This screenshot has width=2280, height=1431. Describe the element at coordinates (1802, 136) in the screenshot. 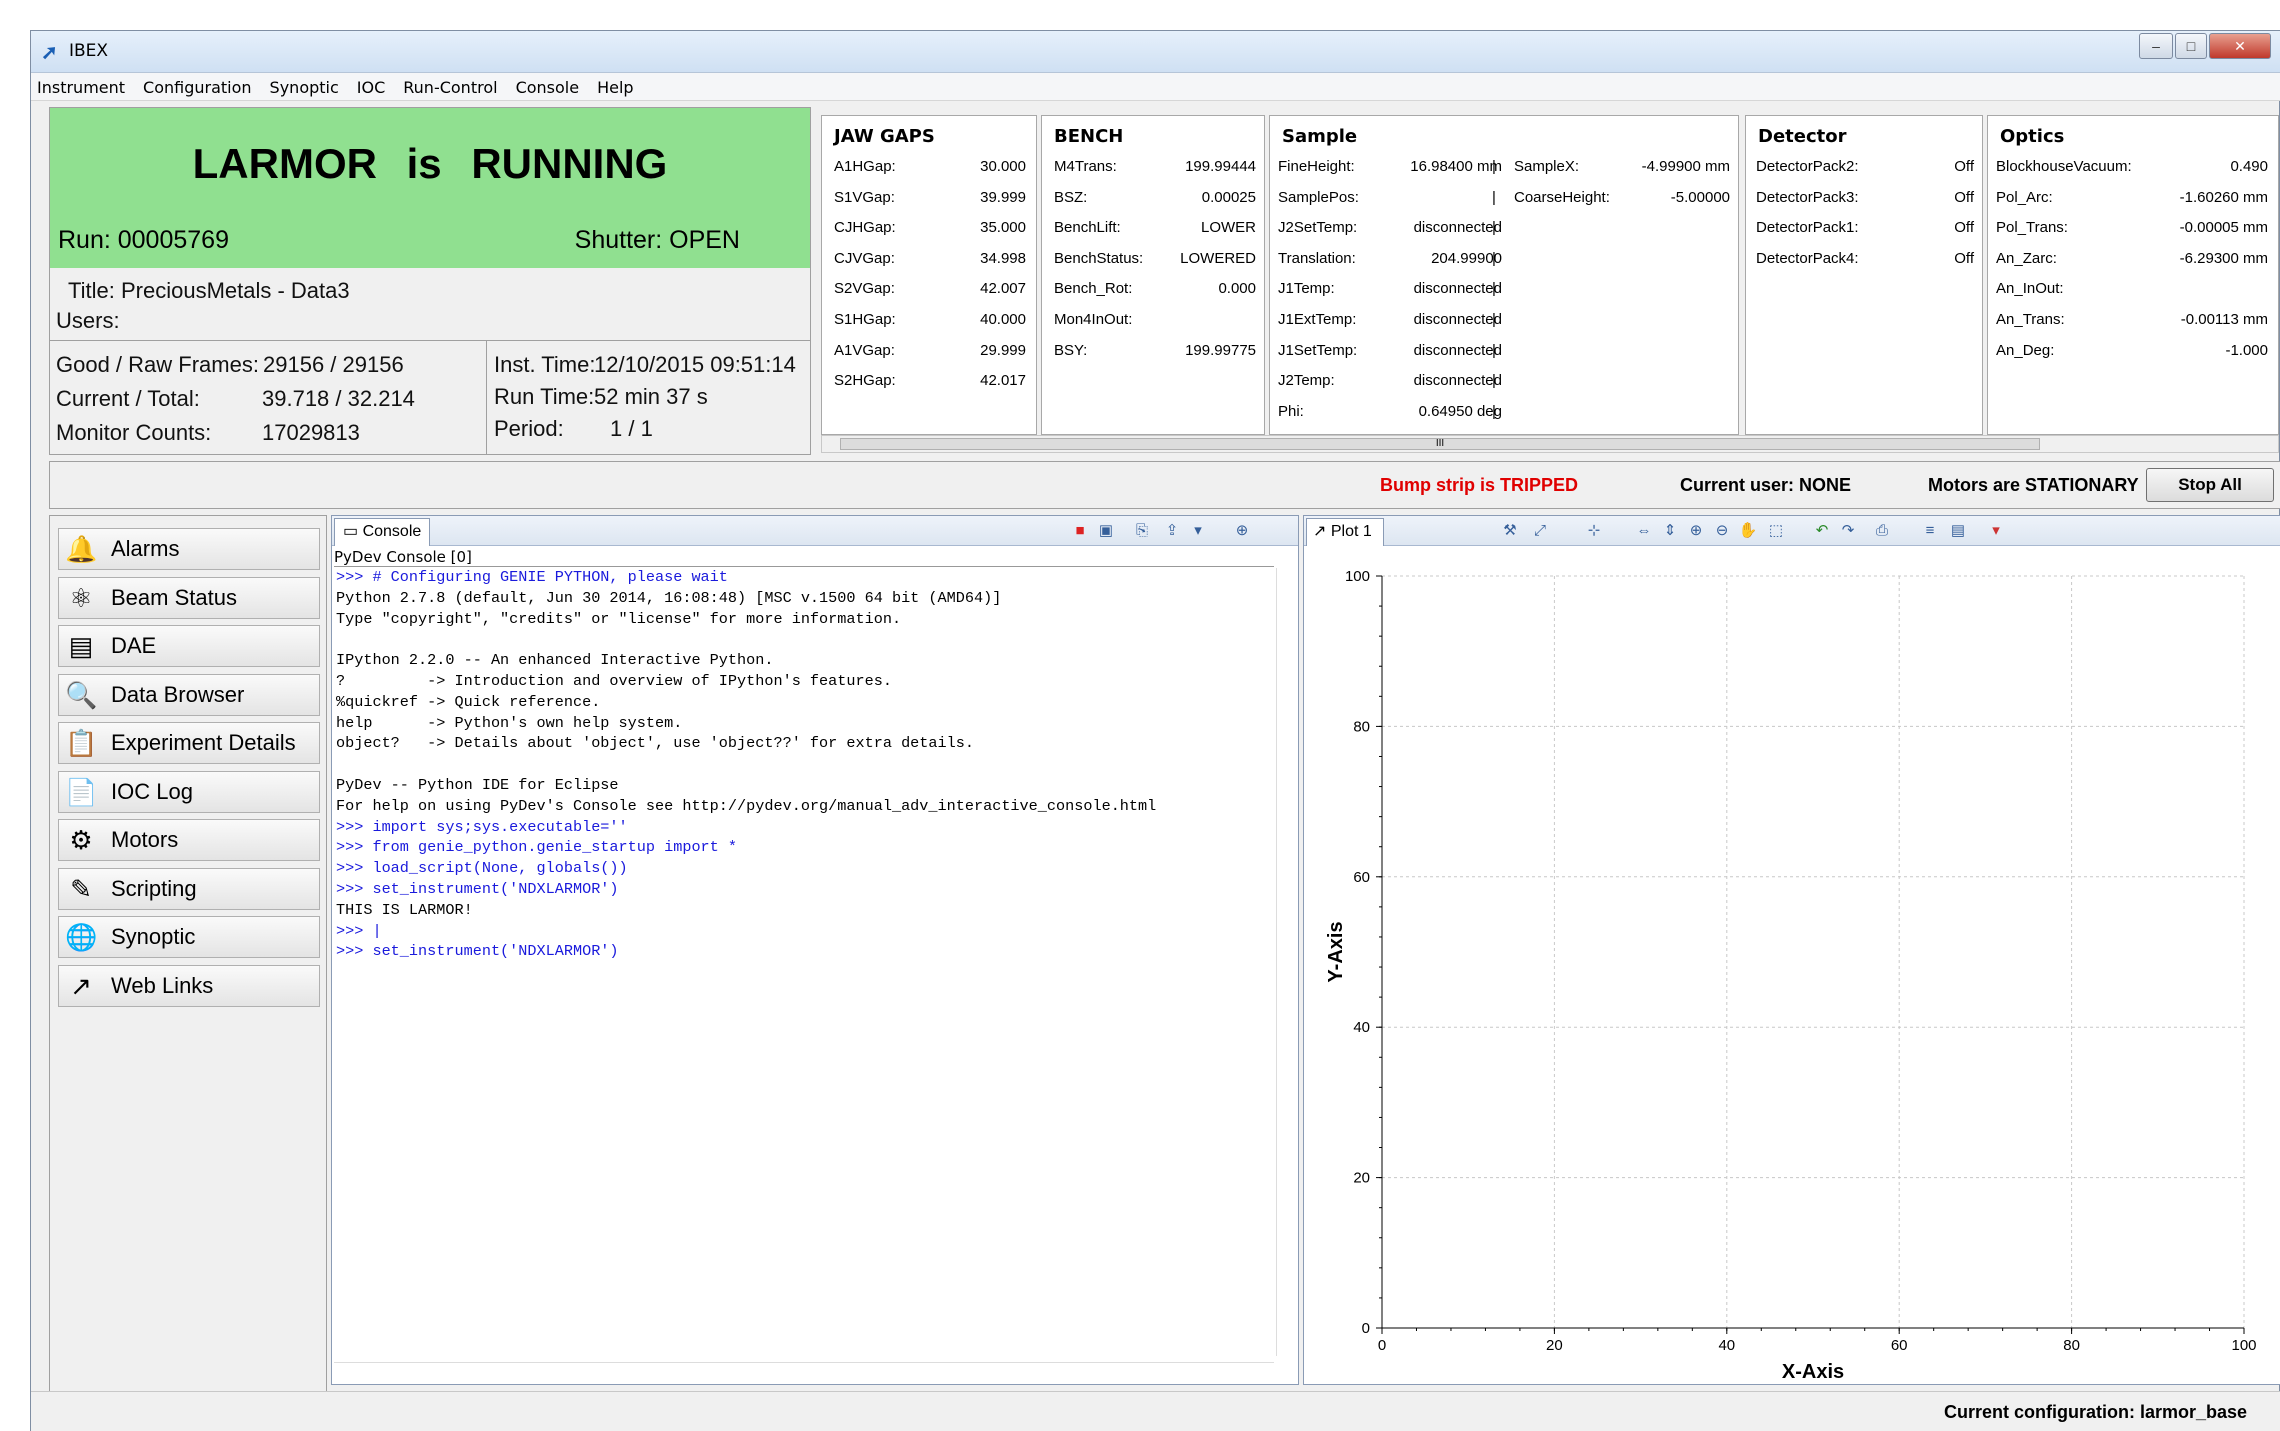

I see `block-group-title: Detector` at that location.